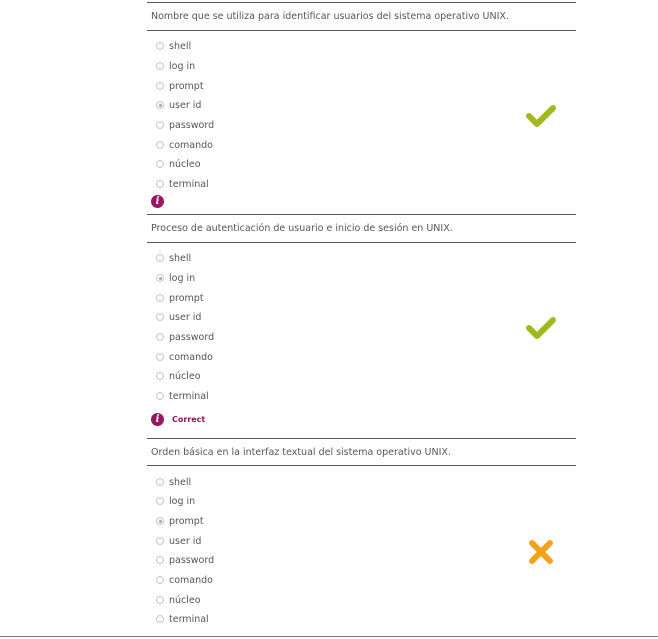 This screenshot has height=639, width=658. I want to click on cross-icon, so click(541, 552).